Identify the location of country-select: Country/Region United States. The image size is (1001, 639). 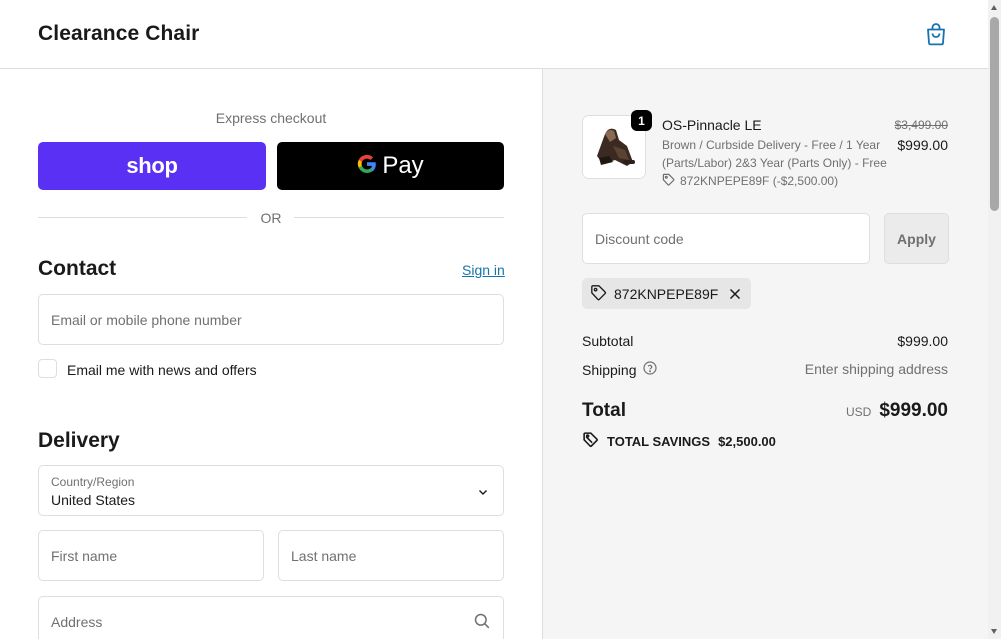
(271, 490).